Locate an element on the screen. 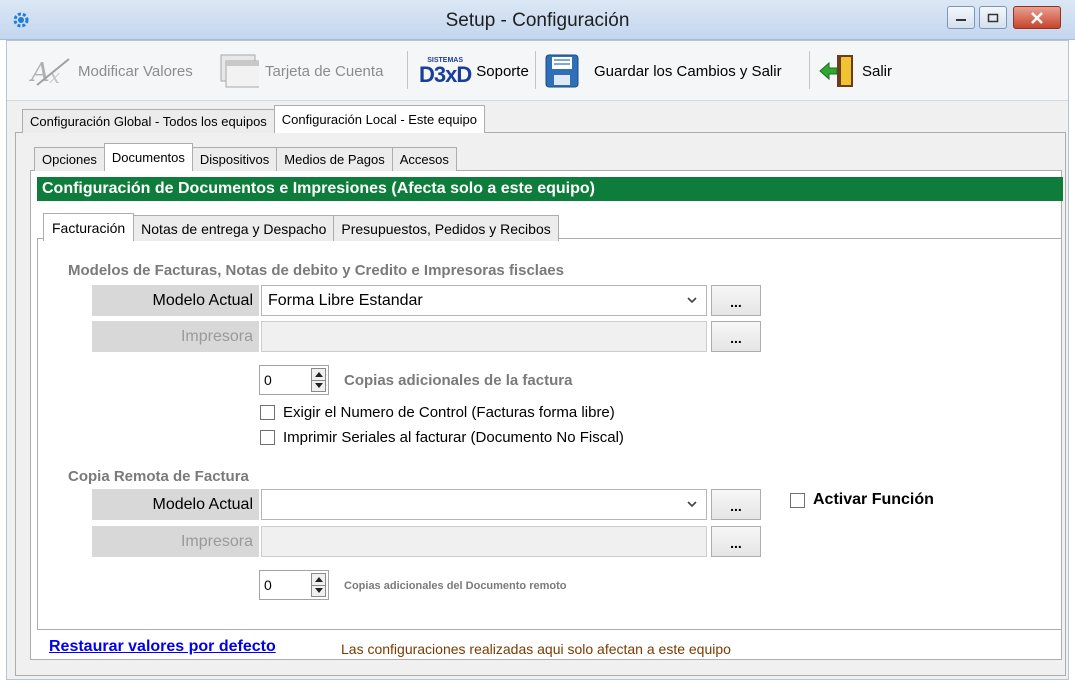 The image size is (1075, 686). tab-global-config: Configuración Global - Todos los equipos is located at coordinates (148, 121).